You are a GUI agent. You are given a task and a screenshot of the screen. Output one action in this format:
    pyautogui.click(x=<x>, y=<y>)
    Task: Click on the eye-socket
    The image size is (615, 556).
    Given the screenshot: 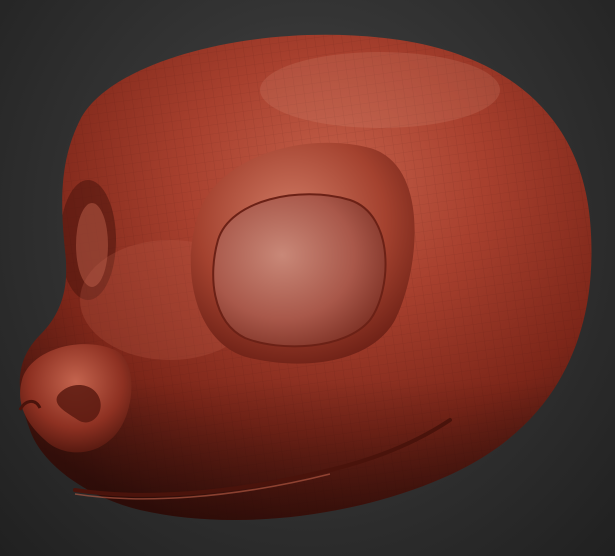 What is the action you would take?
    pyautogui.click(x=299, y=270)
    